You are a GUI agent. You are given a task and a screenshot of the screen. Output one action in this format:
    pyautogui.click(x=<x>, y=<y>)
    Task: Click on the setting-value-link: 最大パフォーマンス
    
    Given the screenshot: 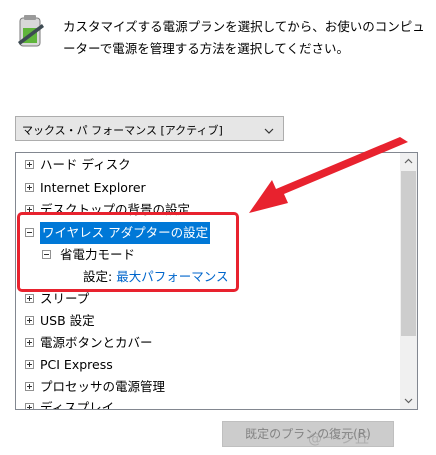 What is the action you would take?
    pyautogui.click(x=172, y=276)
    